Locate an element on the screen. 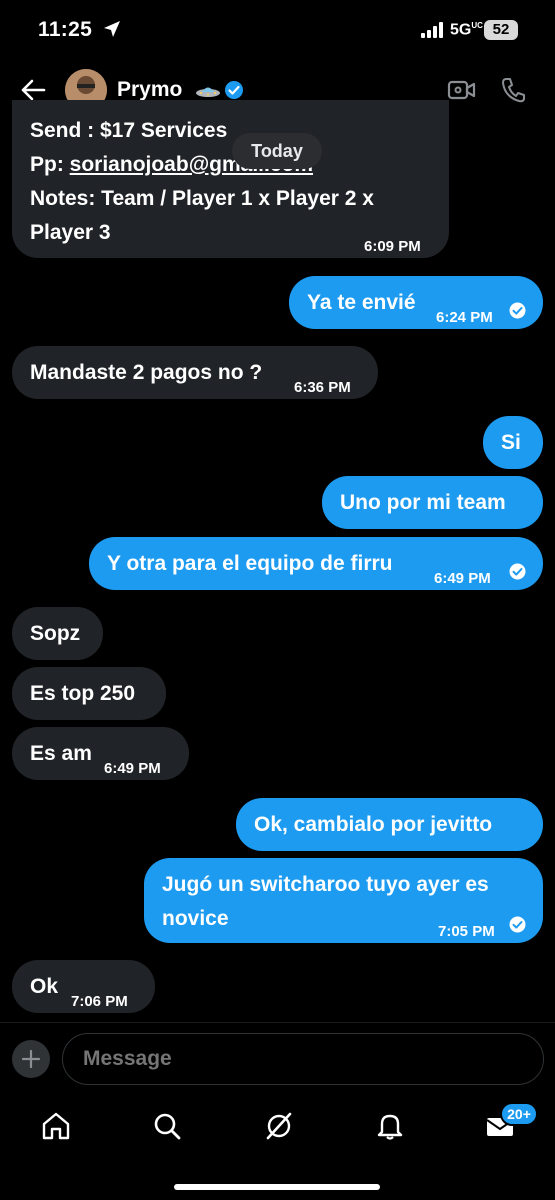 Image resolution: width=555 pixels, height=1200 pixels. message-text: Uno por mi team is located at coordinates (423, 502).